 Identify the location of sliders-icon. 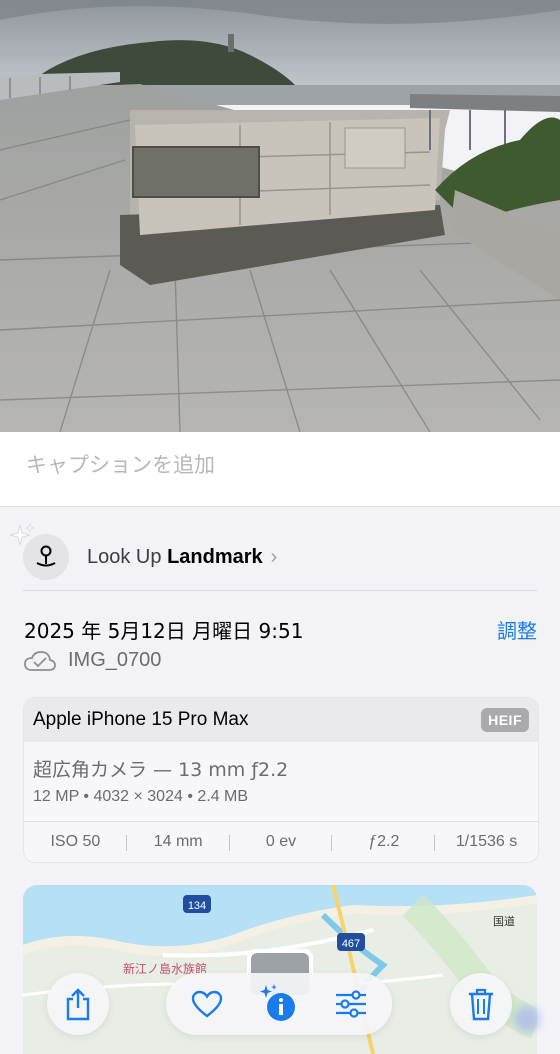
(351, 1004).